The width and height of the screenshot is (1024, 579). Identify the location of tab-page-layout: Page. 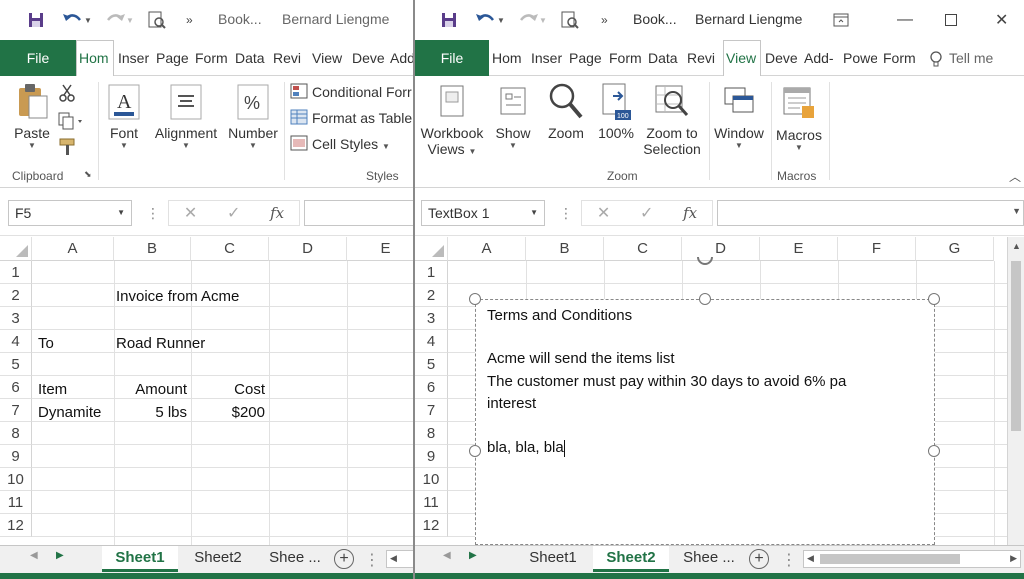
(586, 58).